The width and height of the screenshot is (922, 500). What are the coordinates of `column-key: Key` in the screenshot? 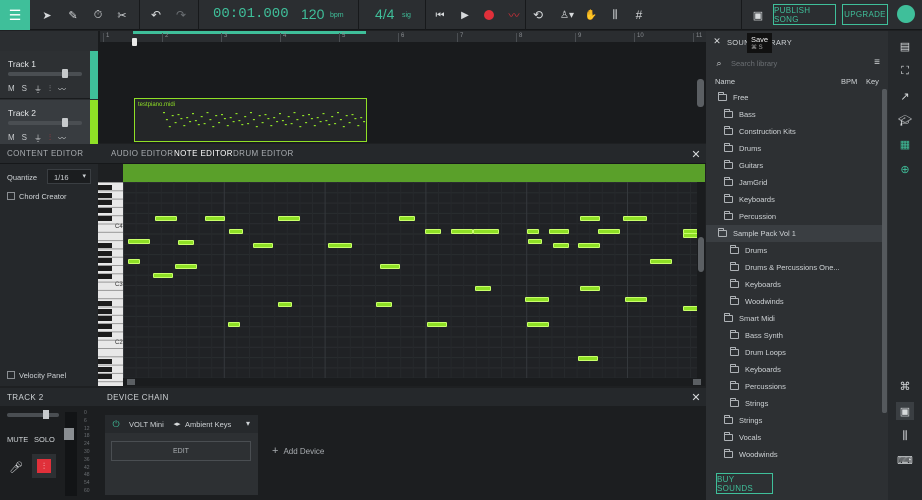 It's located at (872, 81).